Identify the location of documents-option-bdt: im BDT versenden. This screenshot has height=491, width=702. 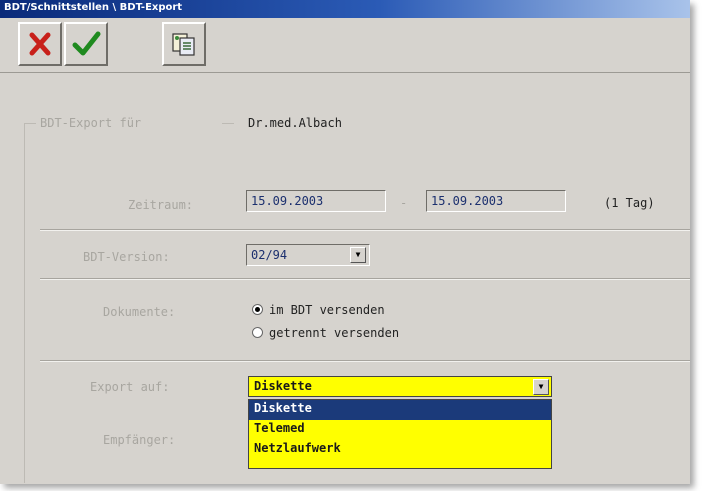
(318, 310).